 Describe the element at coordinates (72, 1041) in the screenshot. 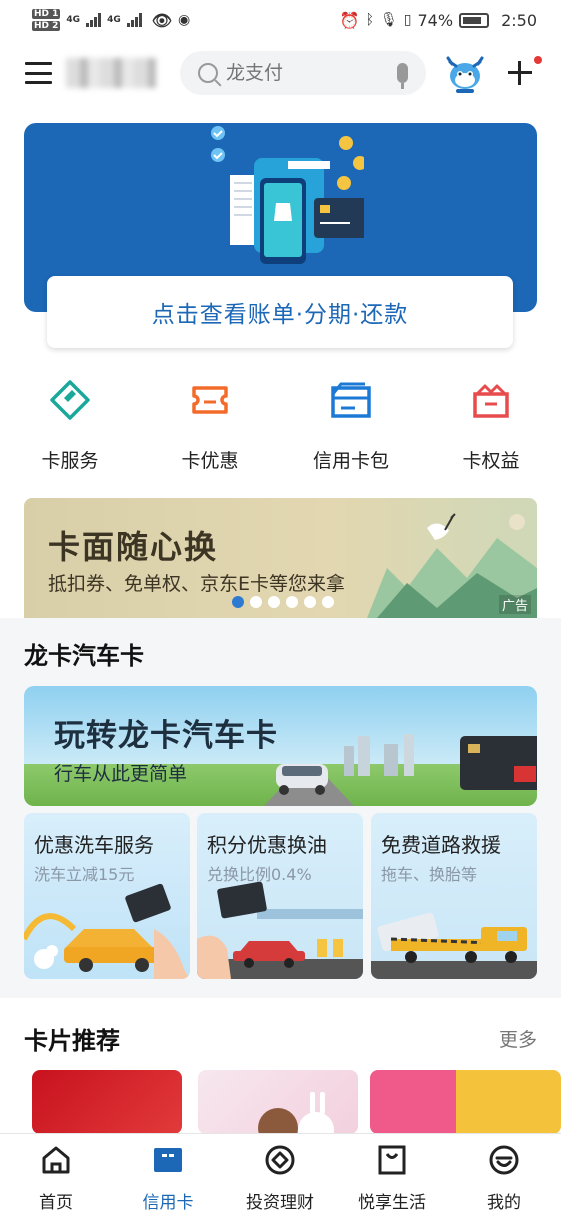

I see `recommend-title: 卡片推荐` at that location.